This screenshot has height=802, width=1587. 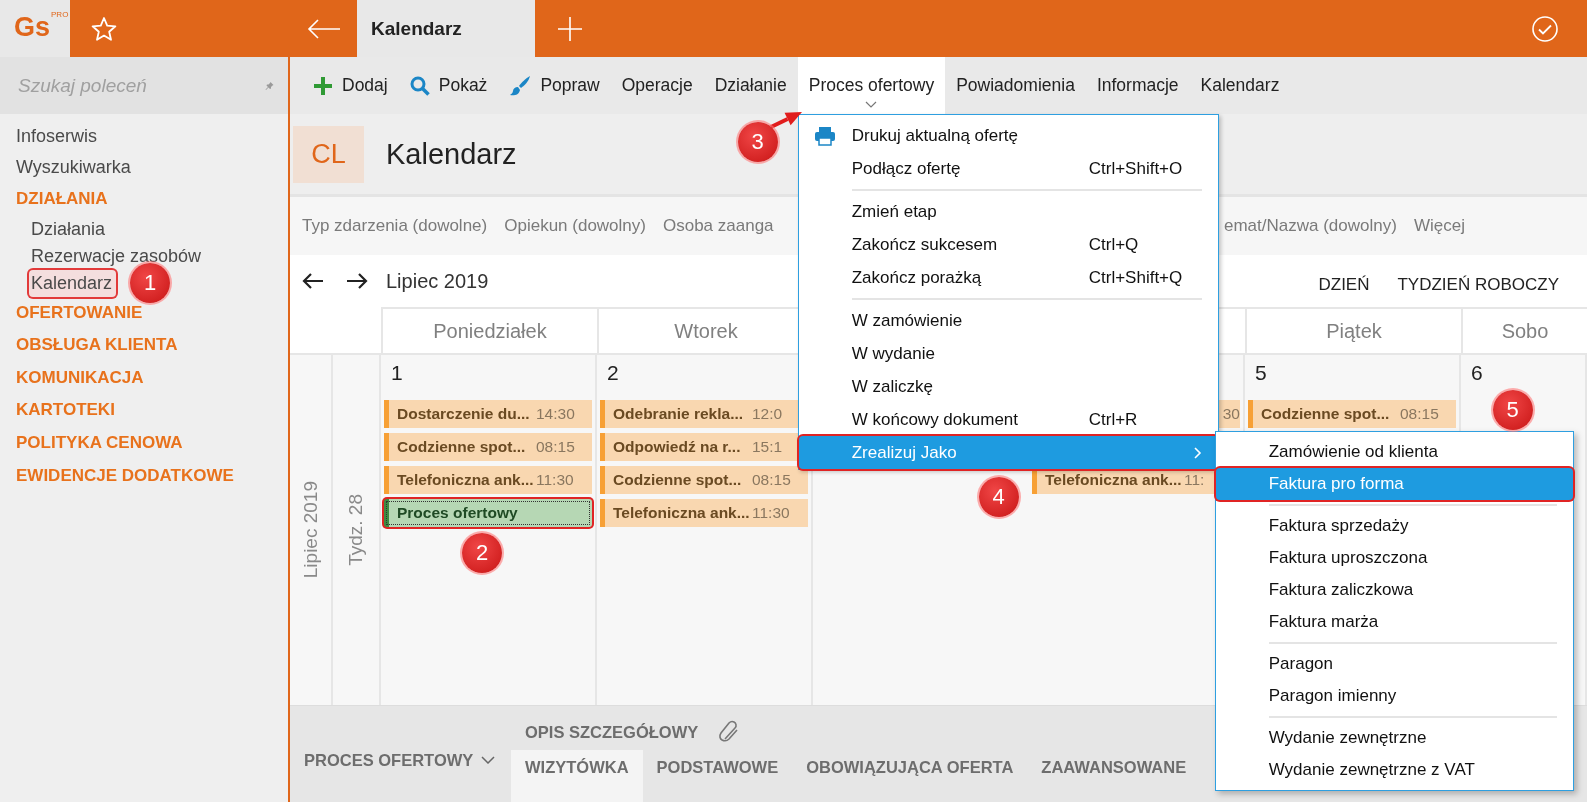 What do you see at coordinates (1008, 320) in the screenshot?
I see `menu-item: W zamówienie` at bounding box center [1008, 320].